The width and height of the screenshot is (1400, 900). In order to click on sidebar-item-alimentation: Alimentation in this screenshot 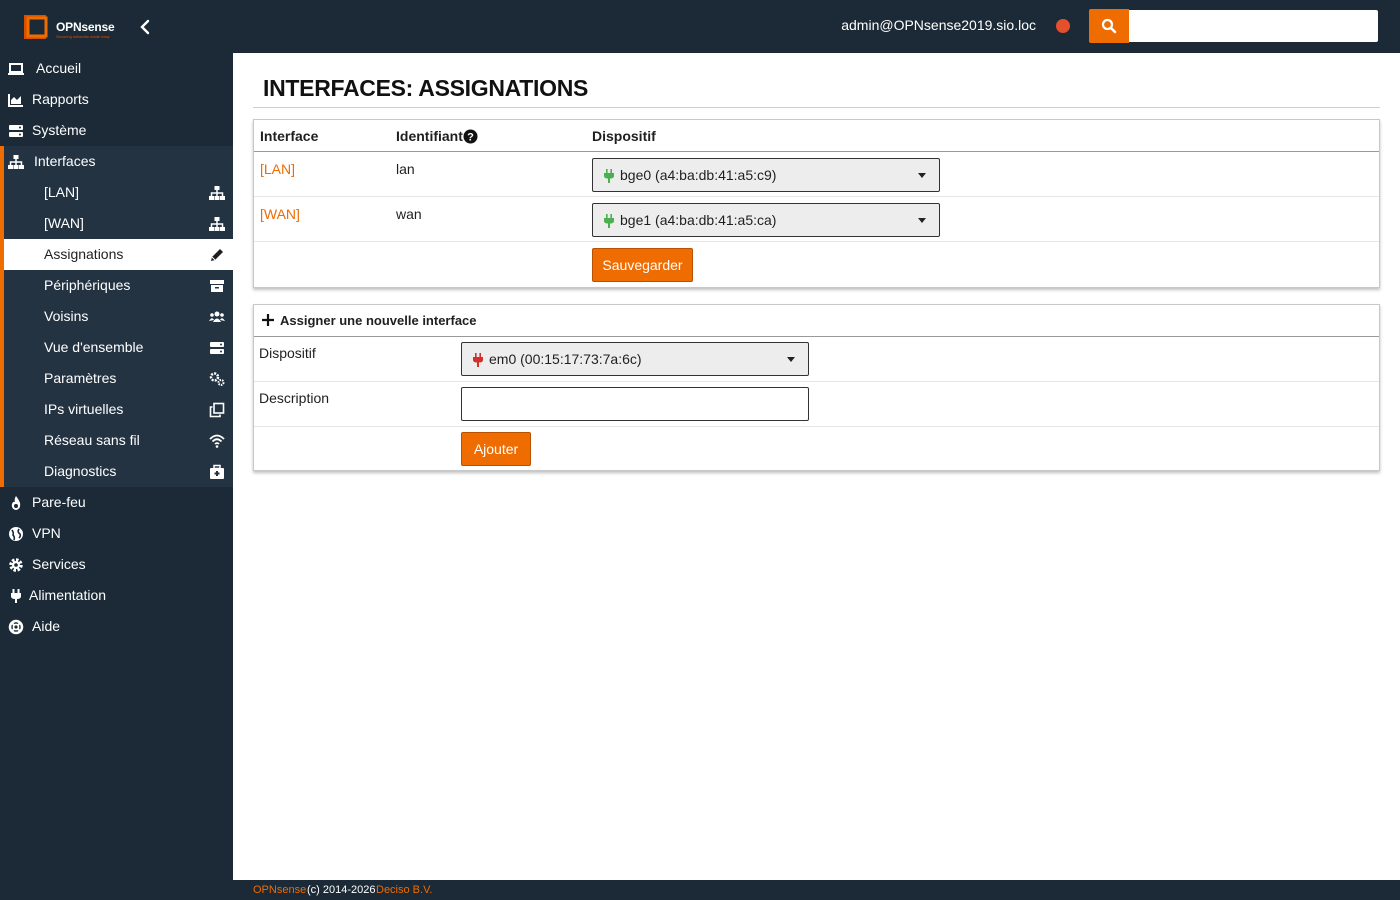, I will do `click(116, 595)`.